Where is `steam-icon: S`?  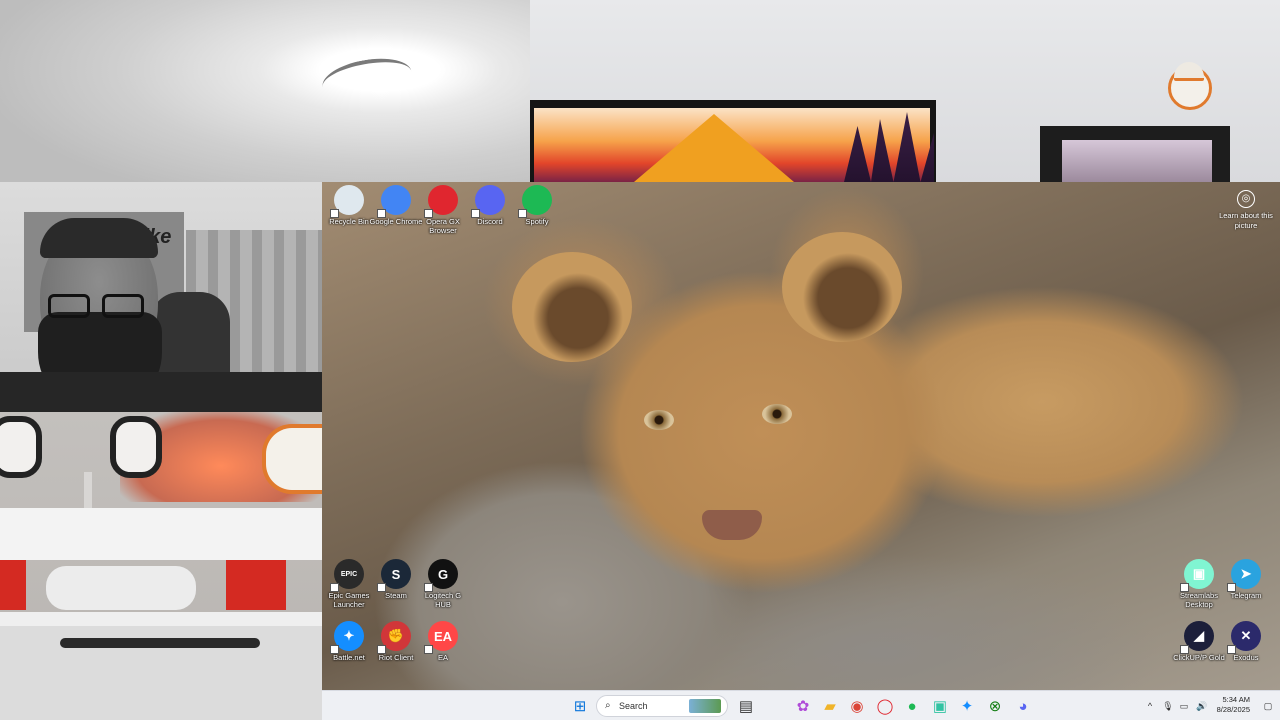
steam-icon: S is located at coordinates (394, 575).